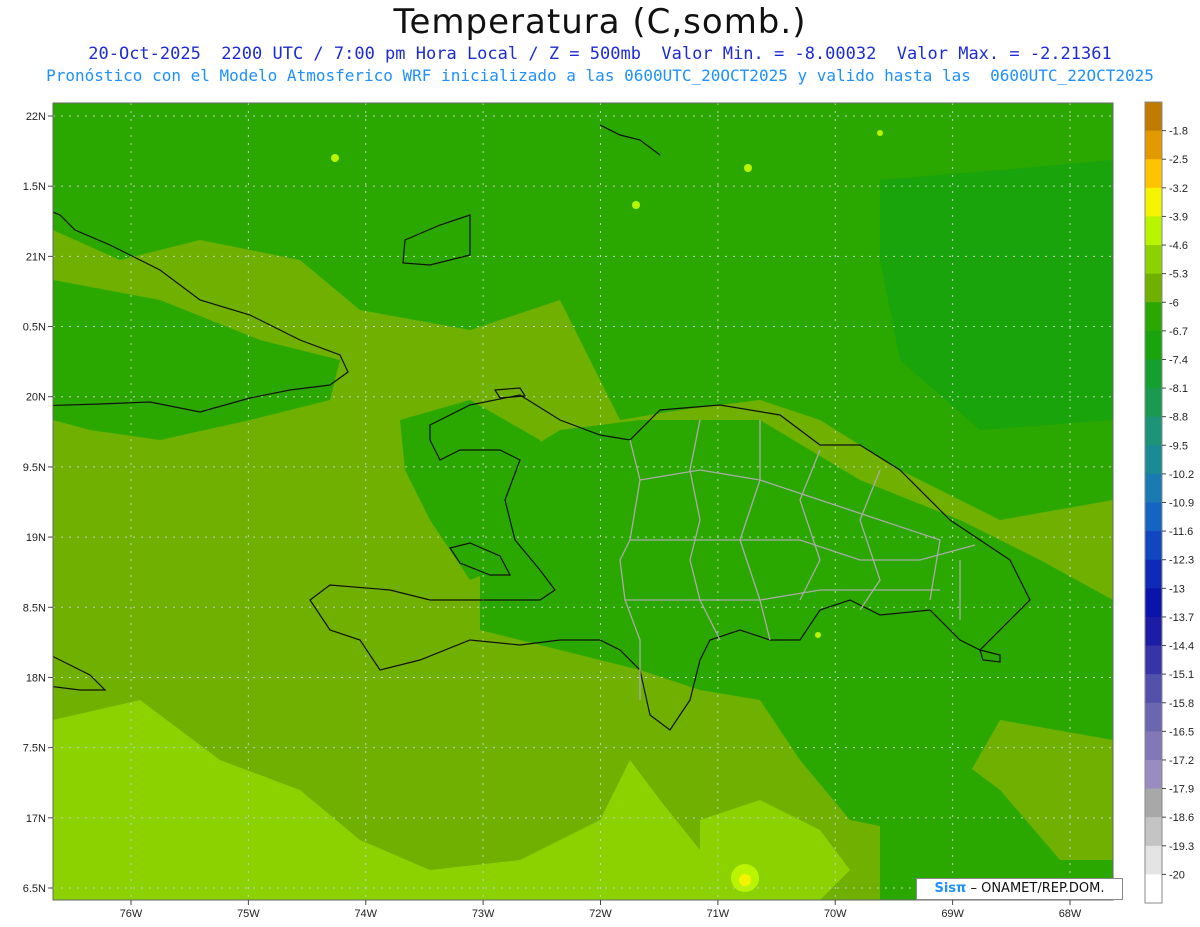  Describe the element at coordinates (36, 117) in the screenshot. I see `lat-label: 22N` at that location.